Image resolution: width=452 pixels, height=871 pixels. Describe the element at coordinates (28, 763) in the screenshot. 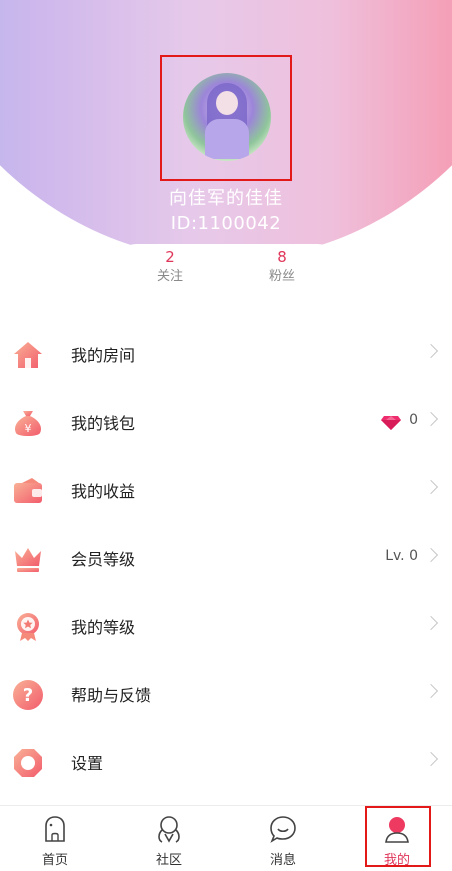

I see `settings-icon` at that location.